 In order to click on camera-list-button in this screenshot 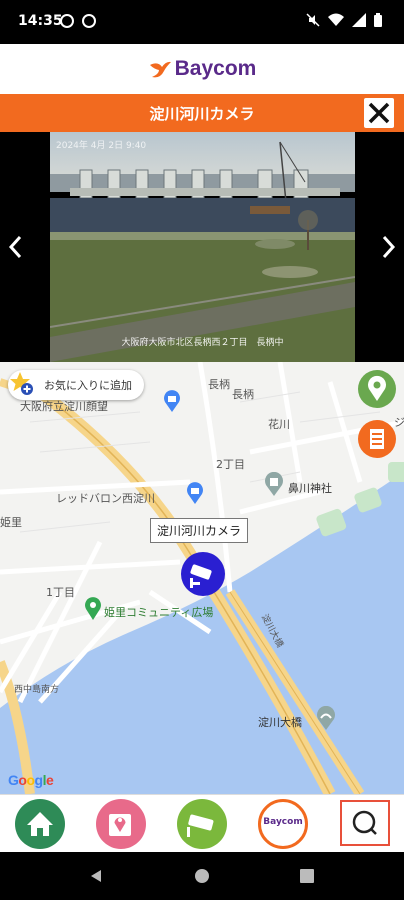, I will do `click(377, 439)`.